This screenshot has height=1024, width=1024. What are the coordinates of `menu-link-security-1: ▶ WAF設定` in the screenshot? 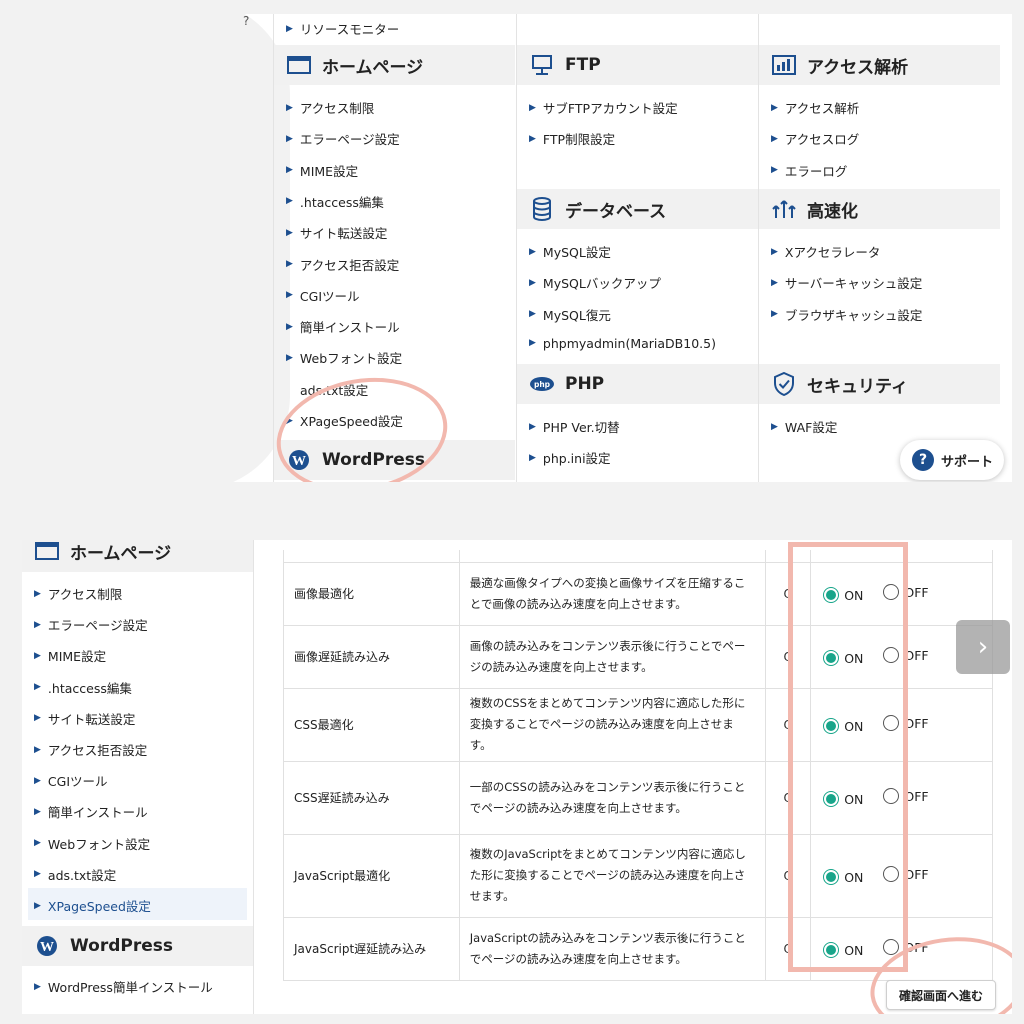 It's located at (804, 426).